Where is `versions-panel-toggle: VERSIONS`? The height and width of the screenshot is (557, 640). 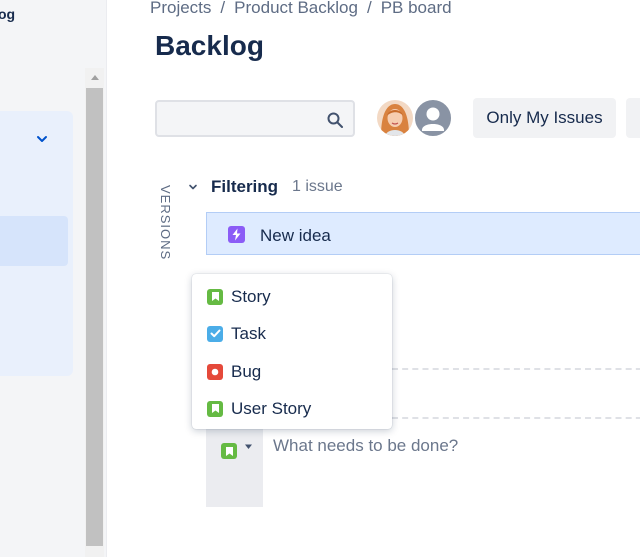
versions-panel-toggle: VERSIONS is located at coordinates (165, 222).